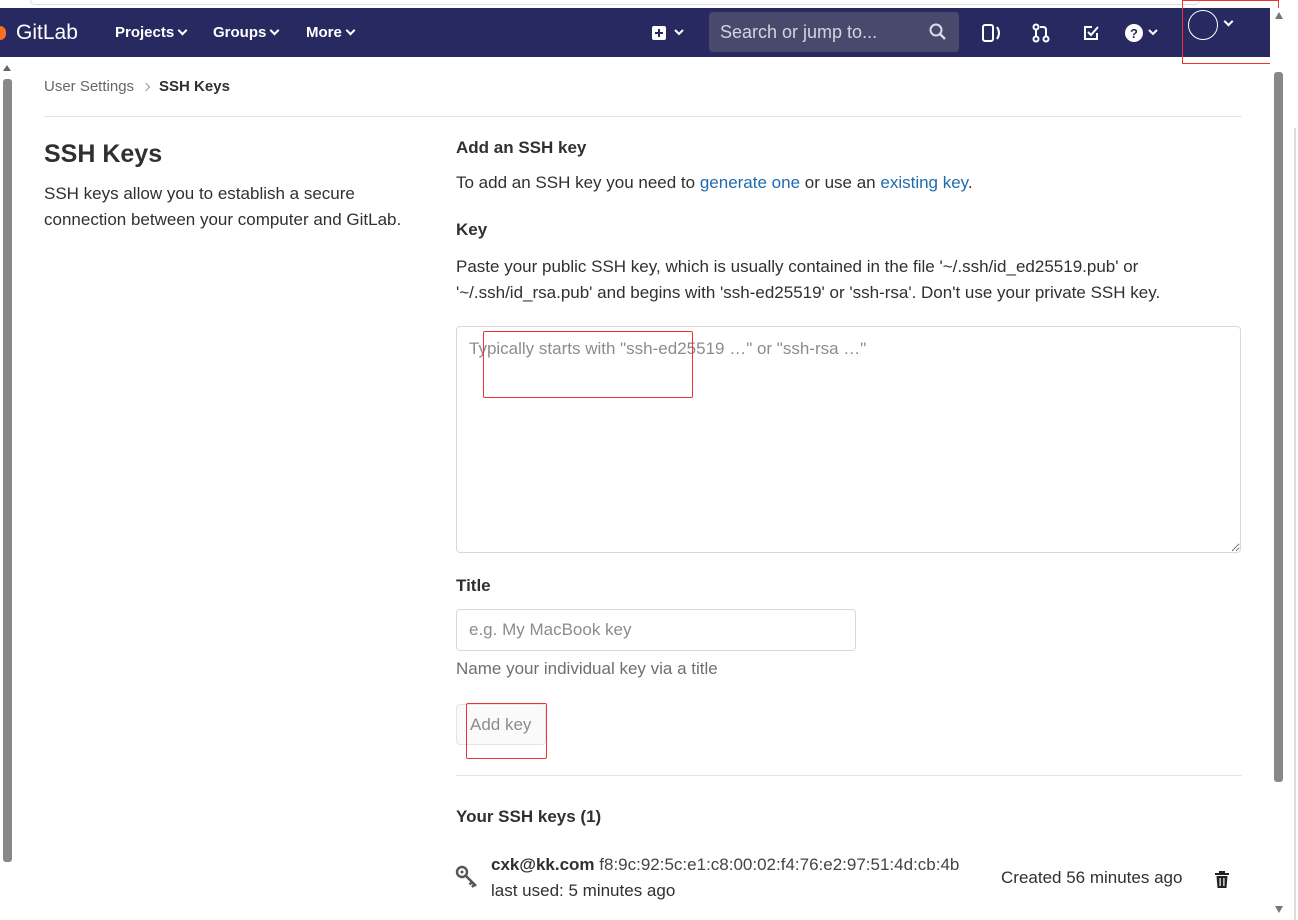 This screenshot has height=920, width=1298. I want to click on merge-request-icon, so click(1041, 32).